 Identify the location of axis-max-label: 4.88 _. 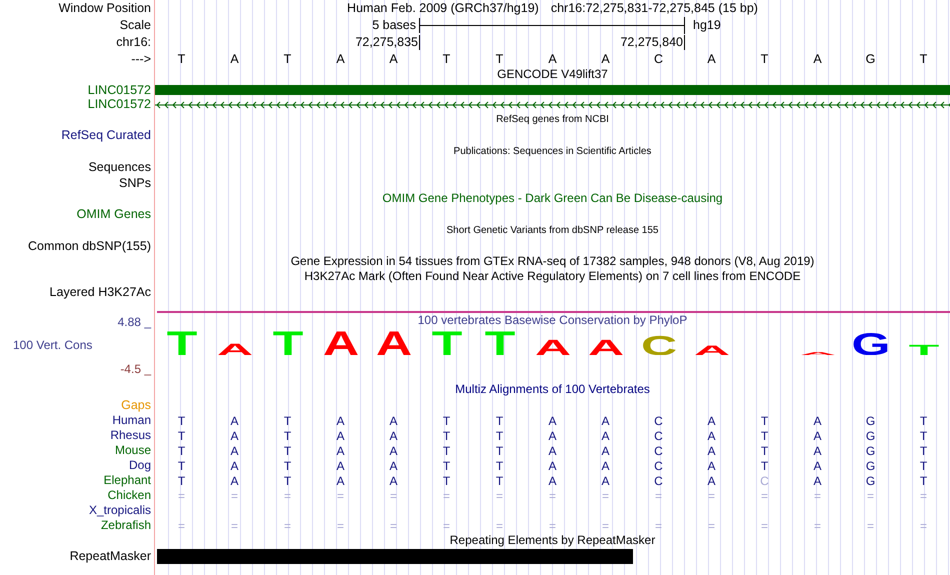
(133, 322).